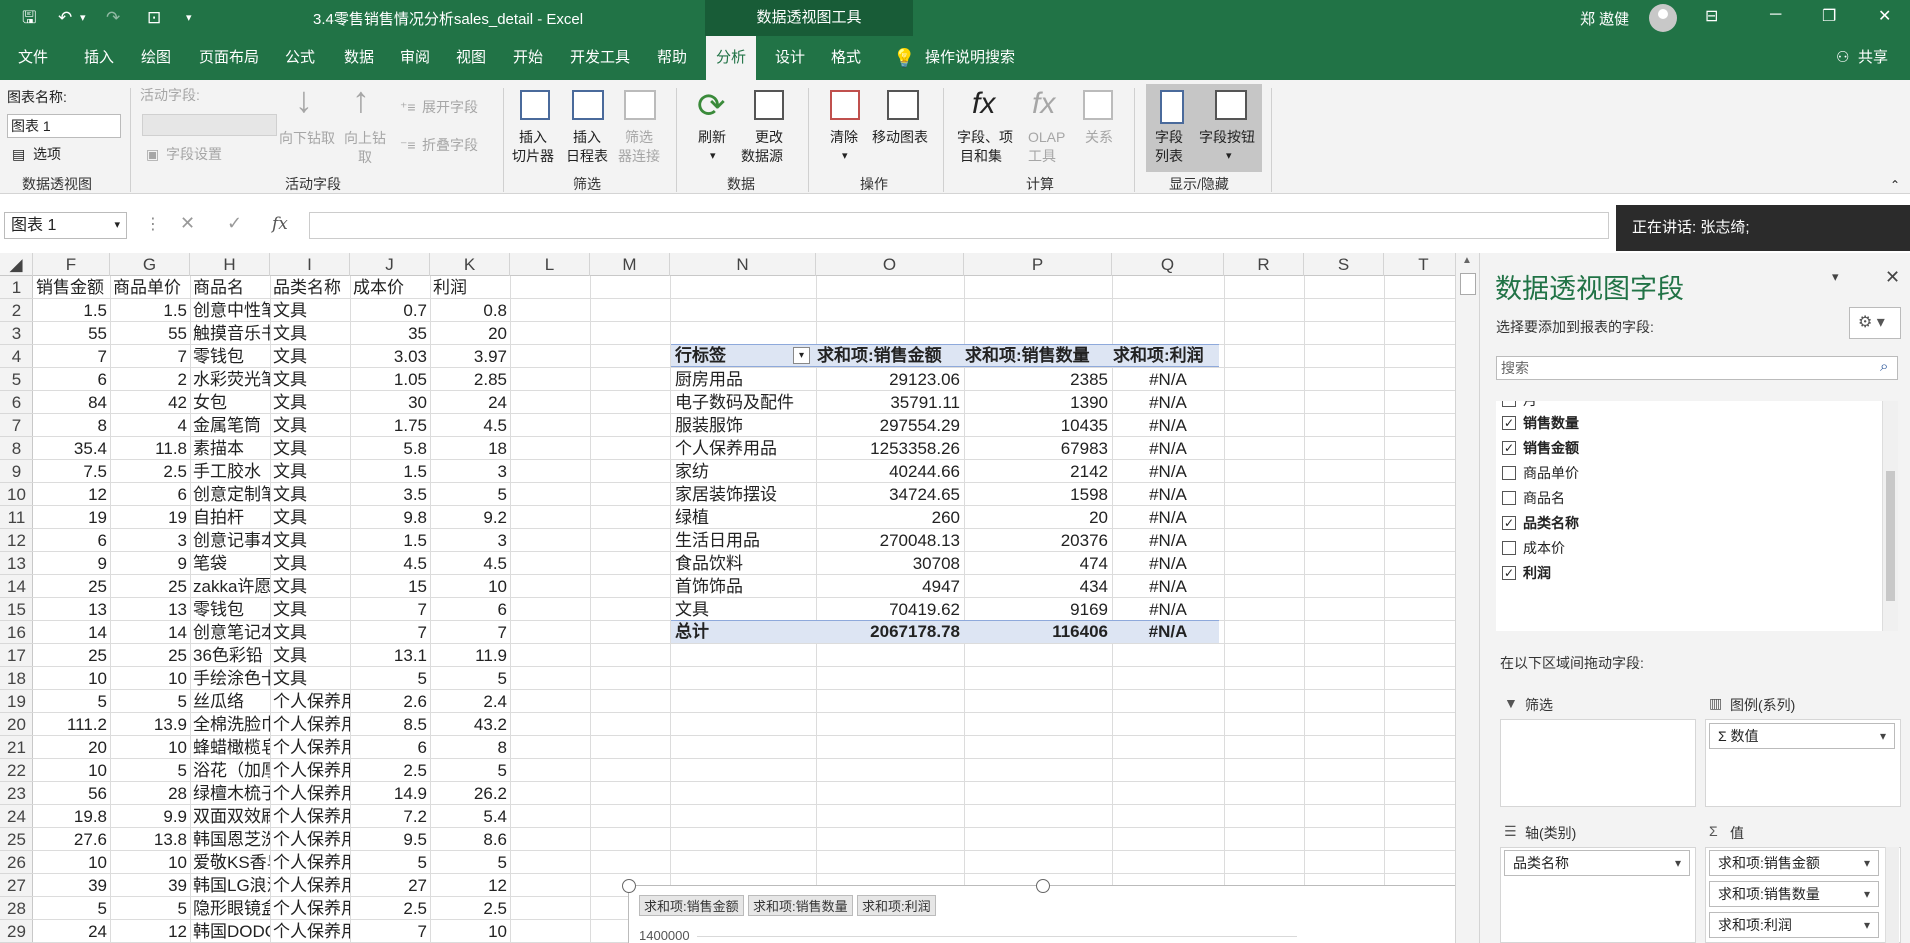 The height and width of the screenshot is (943, 1910). What do you see at coordinates (29, 18) in the screenshot?
I see `save-icon: 🖫` at bounding box center [29, 18].